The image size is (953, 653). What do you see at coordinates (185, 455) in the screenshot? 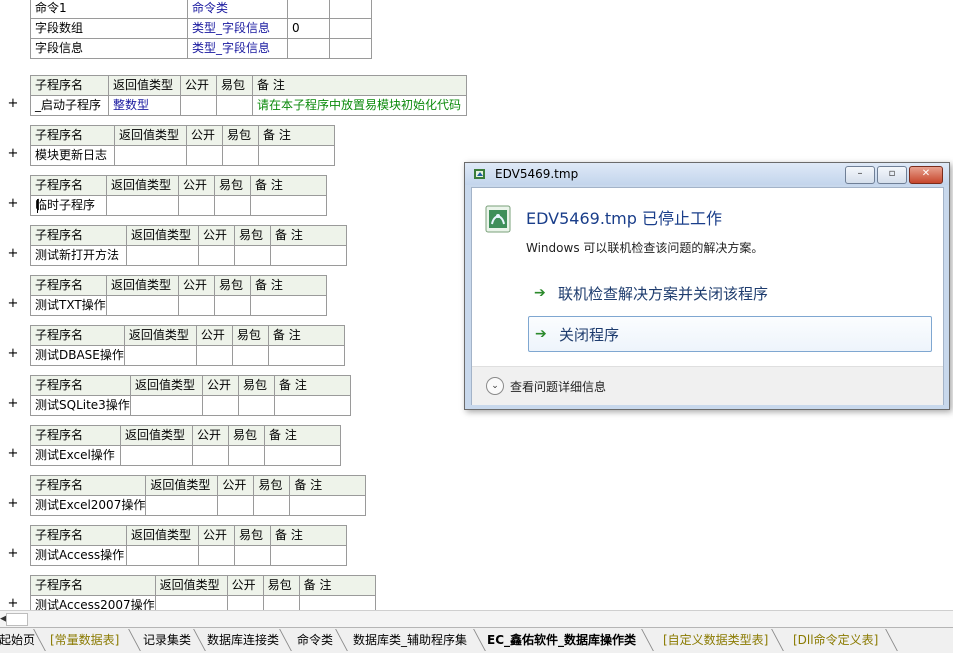
I see `subroutine-row: 测试Excel操作` at bounding box center [185, 455].